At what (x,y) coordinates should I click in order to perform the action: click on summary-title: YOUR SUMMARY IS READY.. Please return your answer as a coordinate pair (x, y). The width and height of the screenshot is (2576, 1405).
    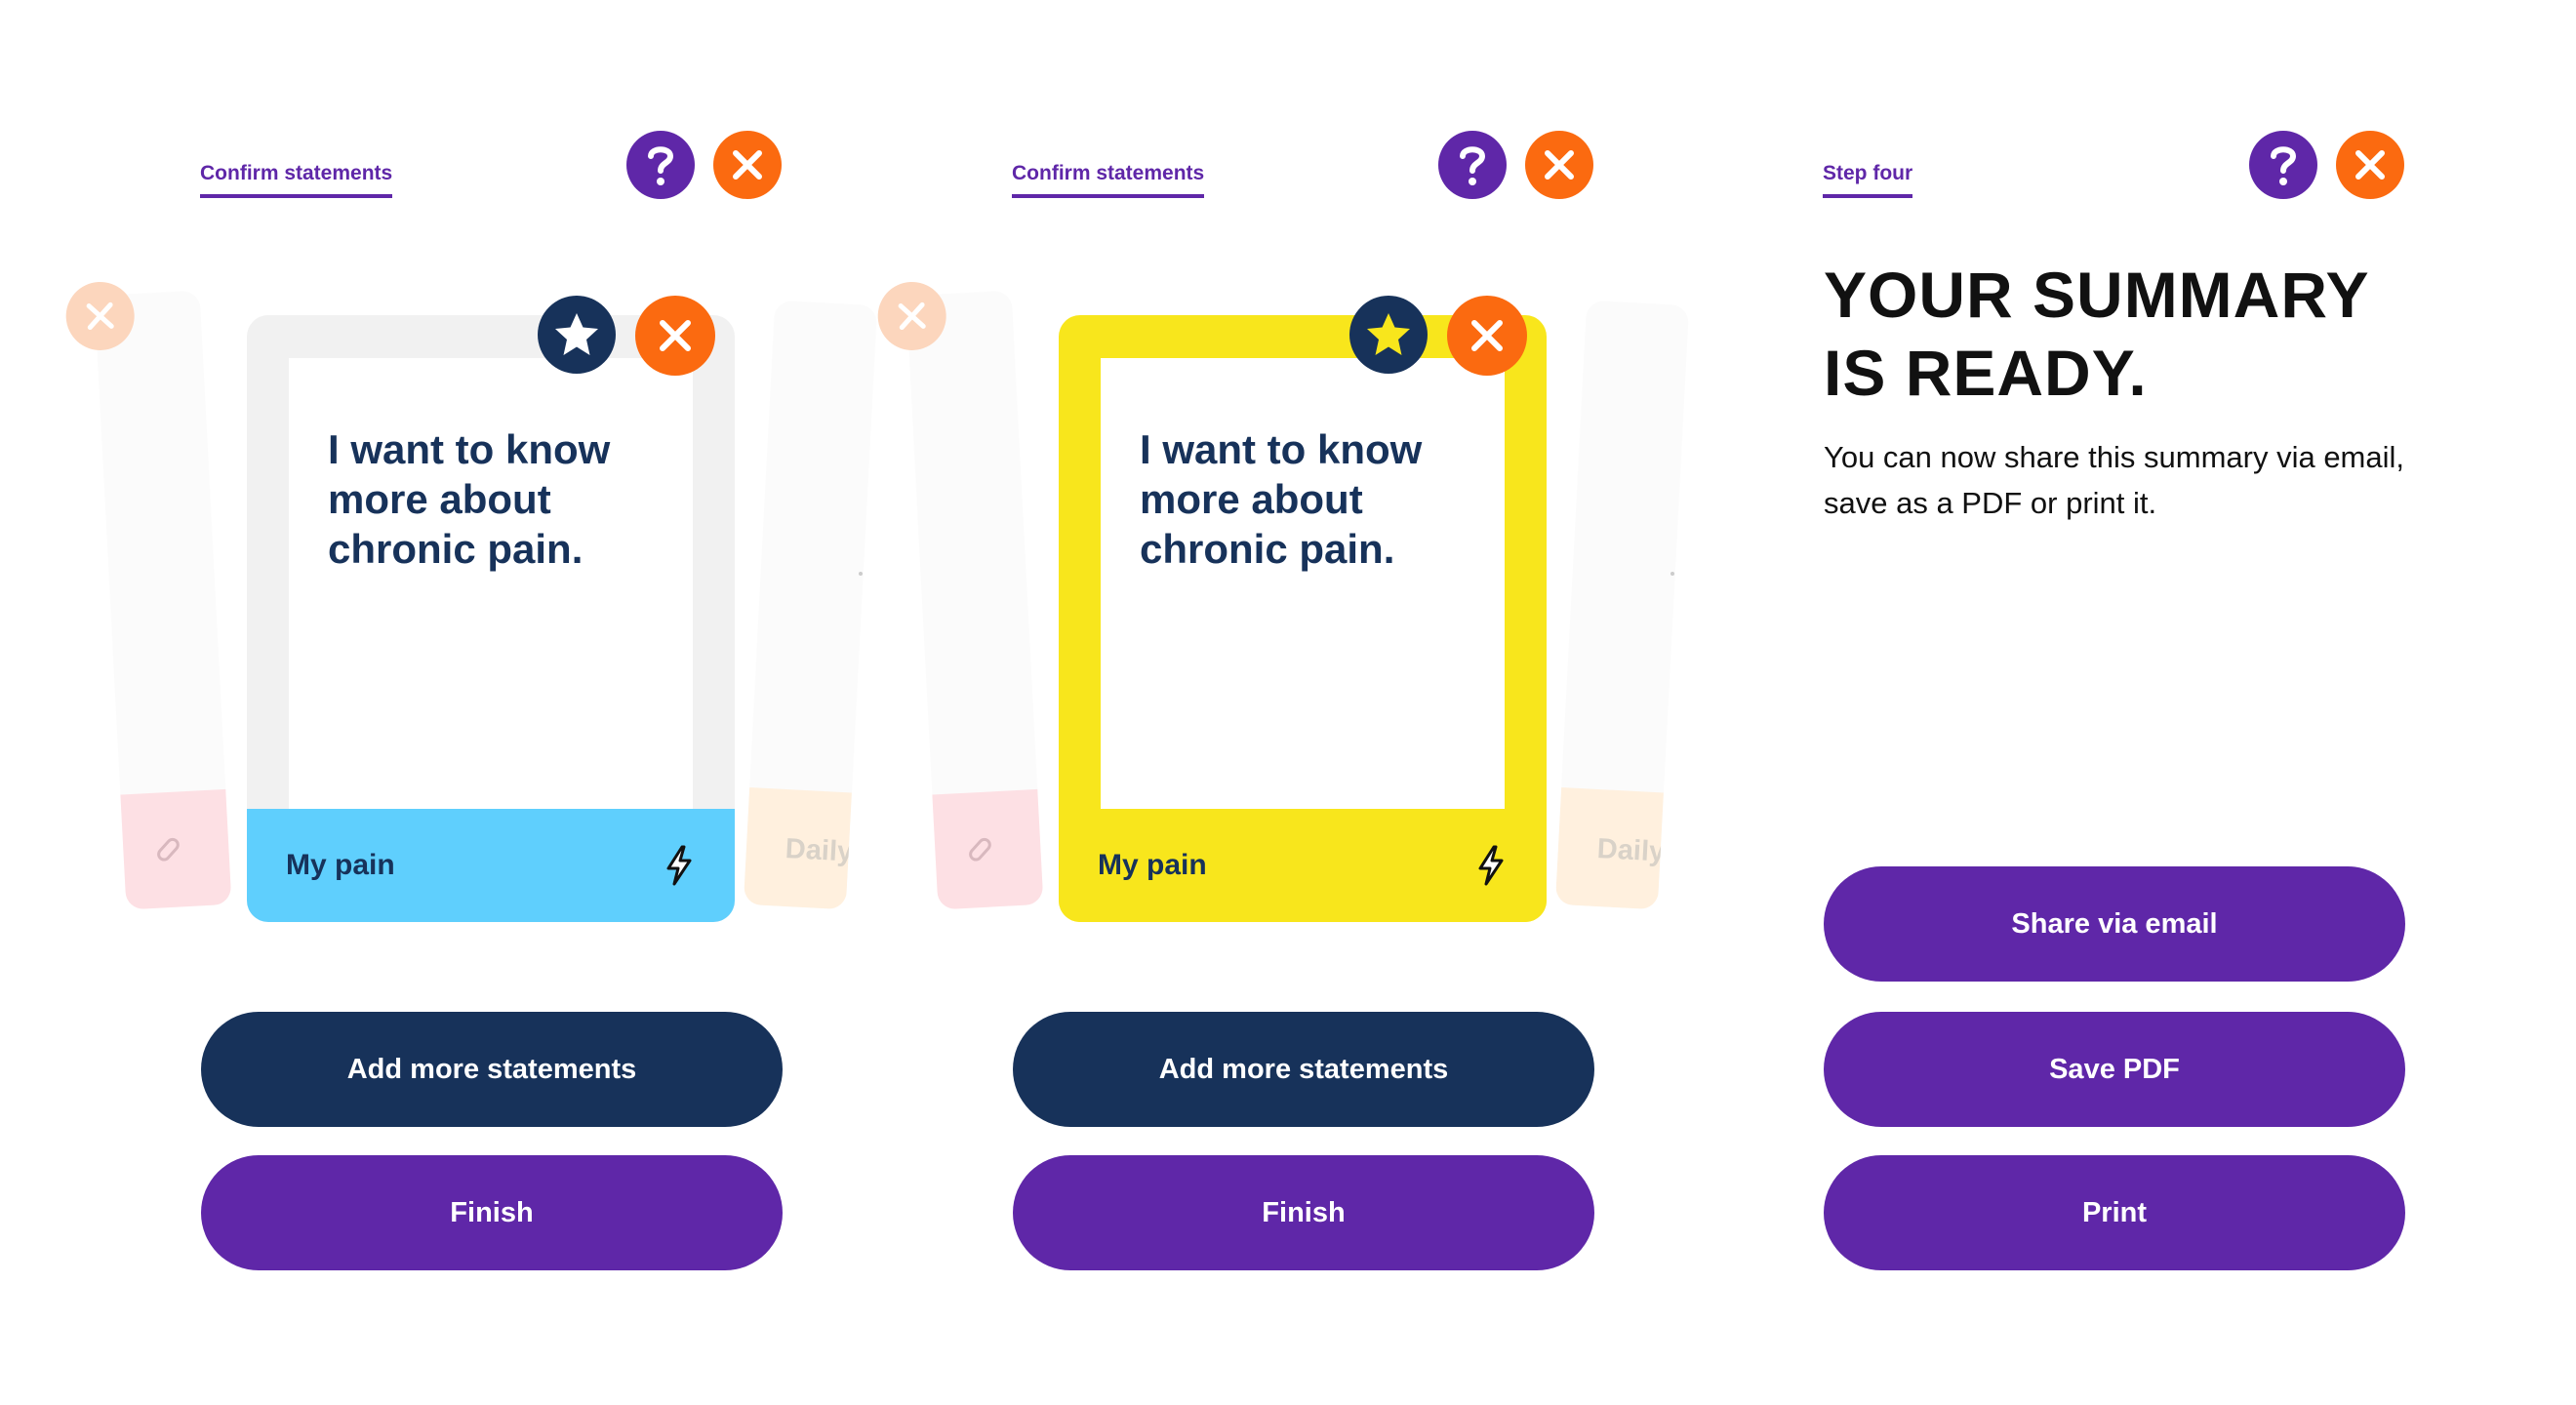
    Looking at the image, I should click on (2096, 334).